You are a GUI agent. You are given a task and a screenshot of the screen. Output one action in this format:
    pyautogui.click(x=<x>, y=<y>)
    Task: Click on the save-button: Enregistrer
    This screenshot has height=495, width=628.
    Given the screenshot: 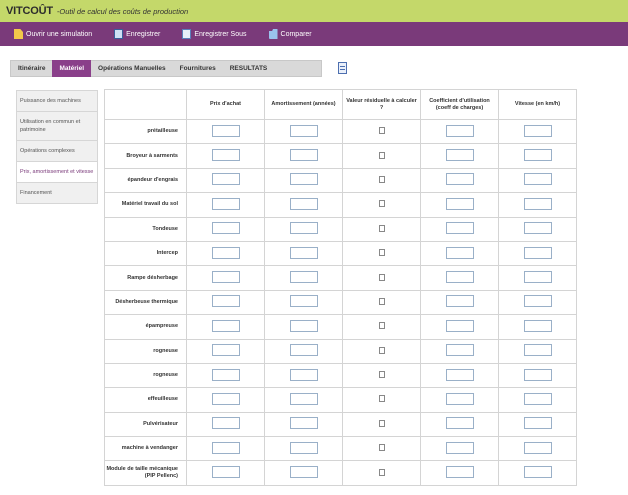 What is the action you would take?
    pyautogui.click(x=137, y=34)
    